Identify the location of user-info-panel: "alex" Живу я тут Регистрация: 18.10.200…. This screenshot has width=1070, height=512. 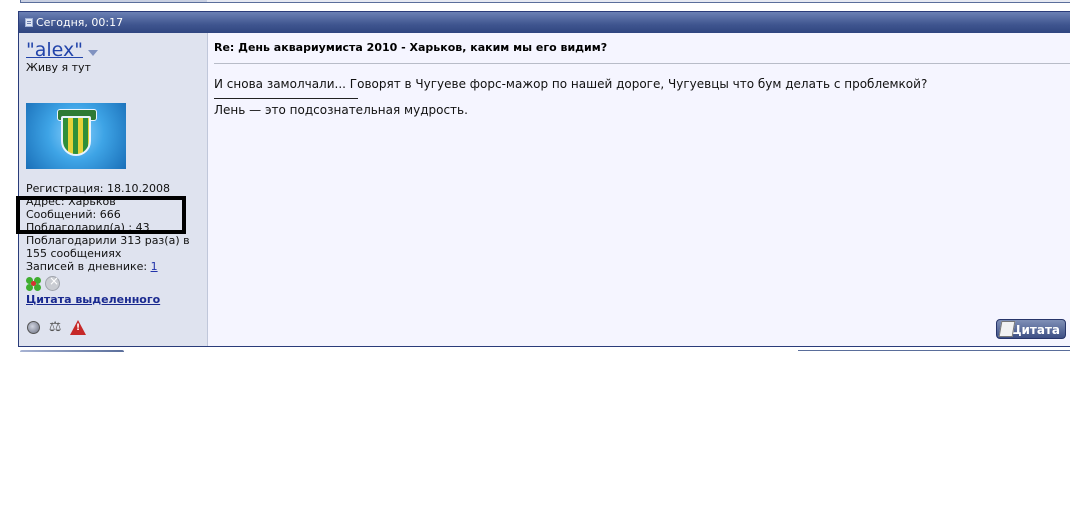
(112, 189).